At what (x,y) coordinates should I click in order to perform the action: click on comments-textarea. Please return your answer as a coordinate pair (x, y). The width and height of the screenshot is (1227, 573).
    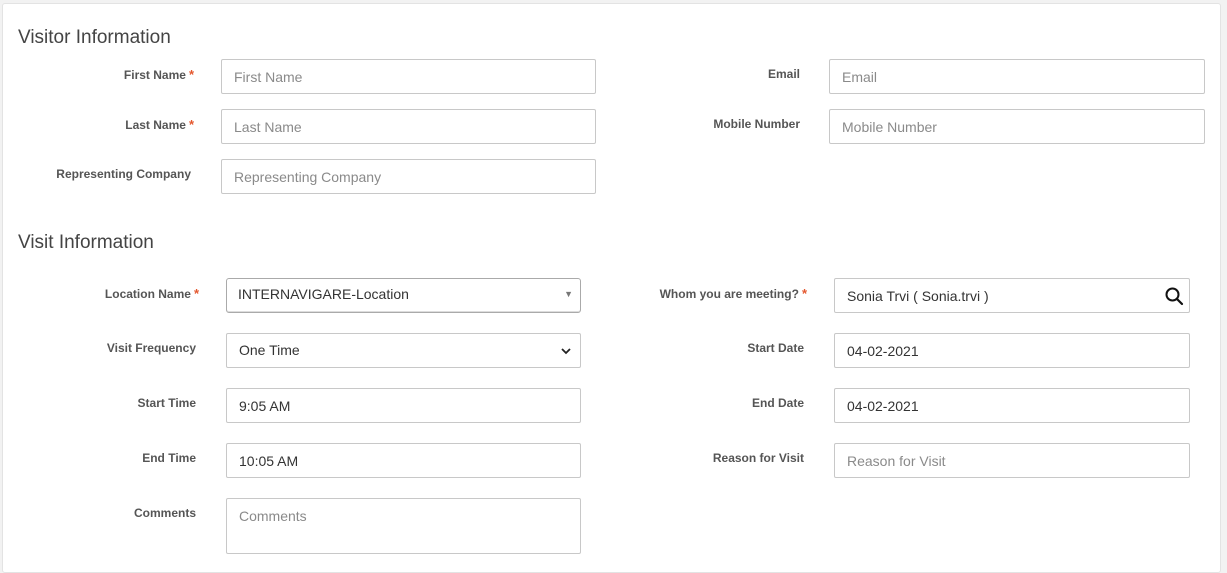
    Looking at the image, I should click on (403, 526).